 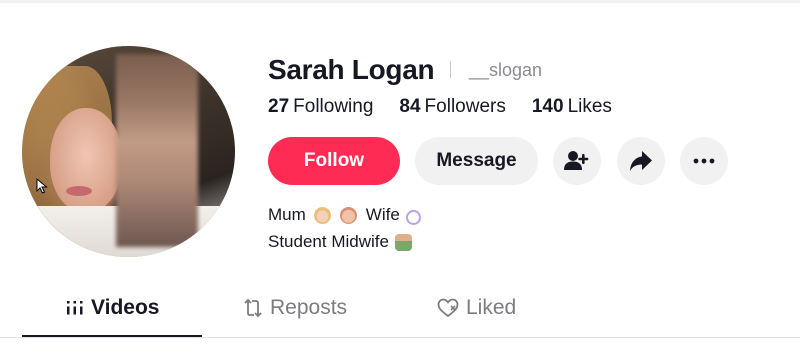 I want to click on bio-line-1: Mum Wife, so click(x=346, y=215).